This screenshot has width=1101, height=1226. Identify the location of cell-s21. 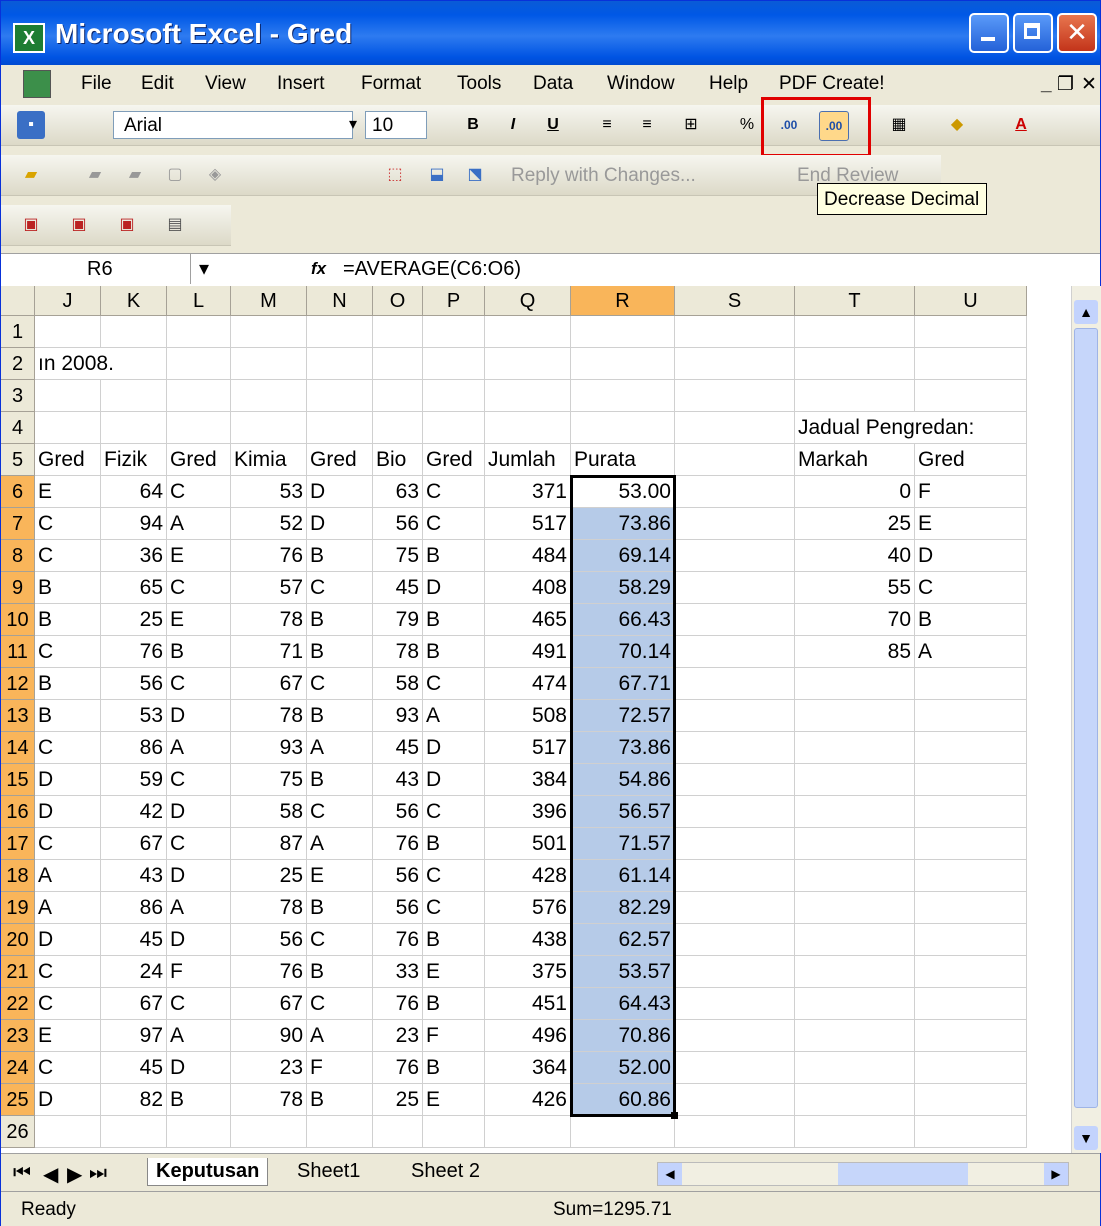
(735, 972).